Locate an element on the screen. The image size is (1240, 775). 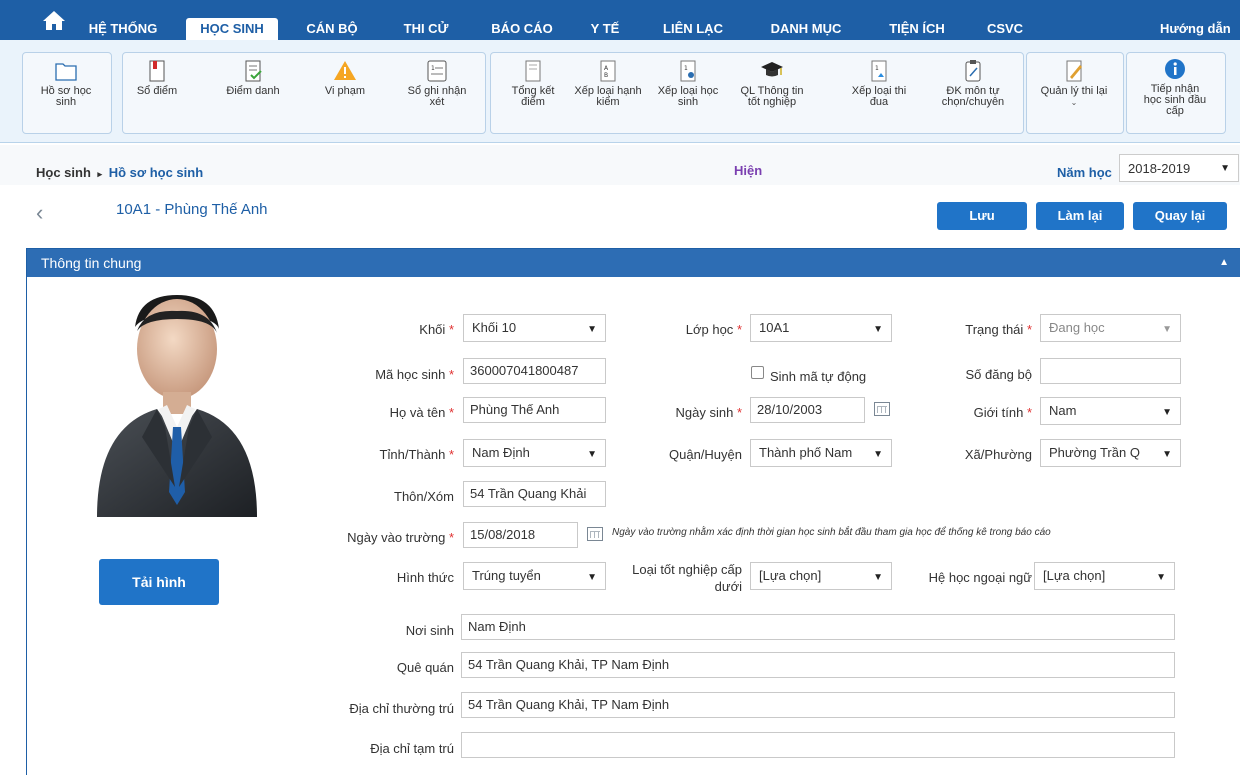
ribbon-vi-pham: Vi phạm is located at coordinates (345, 77).